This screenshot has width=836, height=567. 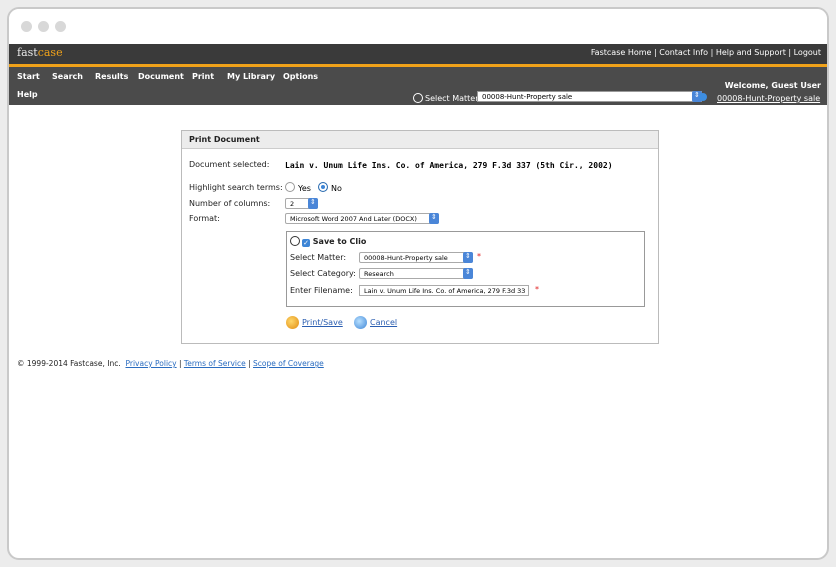 I want to click on radio-yes-label: Yes, so click(x=304, y=188).